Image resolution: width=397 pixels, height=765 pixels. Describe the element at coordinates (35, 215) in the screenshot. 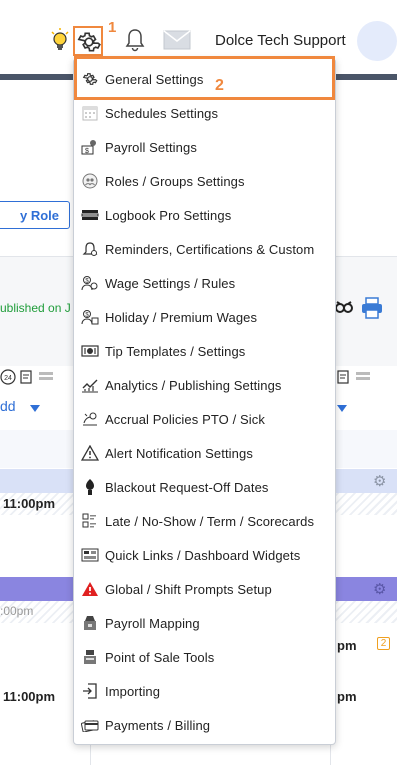

I see `add-role-button: y Role` at that location.